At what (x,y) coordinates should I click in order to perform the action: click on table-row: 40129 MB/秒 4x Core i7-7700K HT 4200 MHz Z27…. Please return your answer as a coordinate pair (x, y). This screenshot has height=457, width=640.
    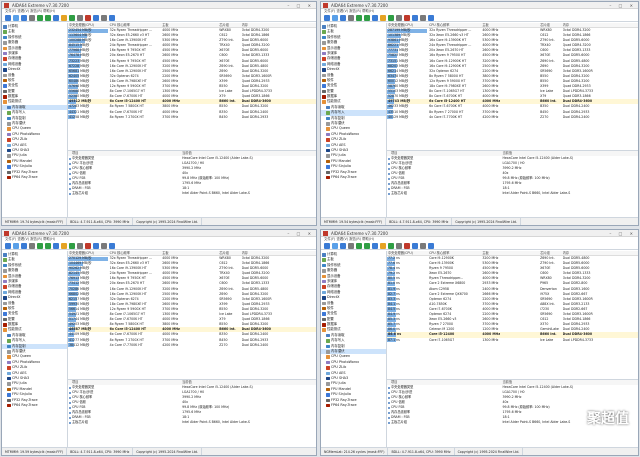
    Looking at the image, I should click on (512, 117).